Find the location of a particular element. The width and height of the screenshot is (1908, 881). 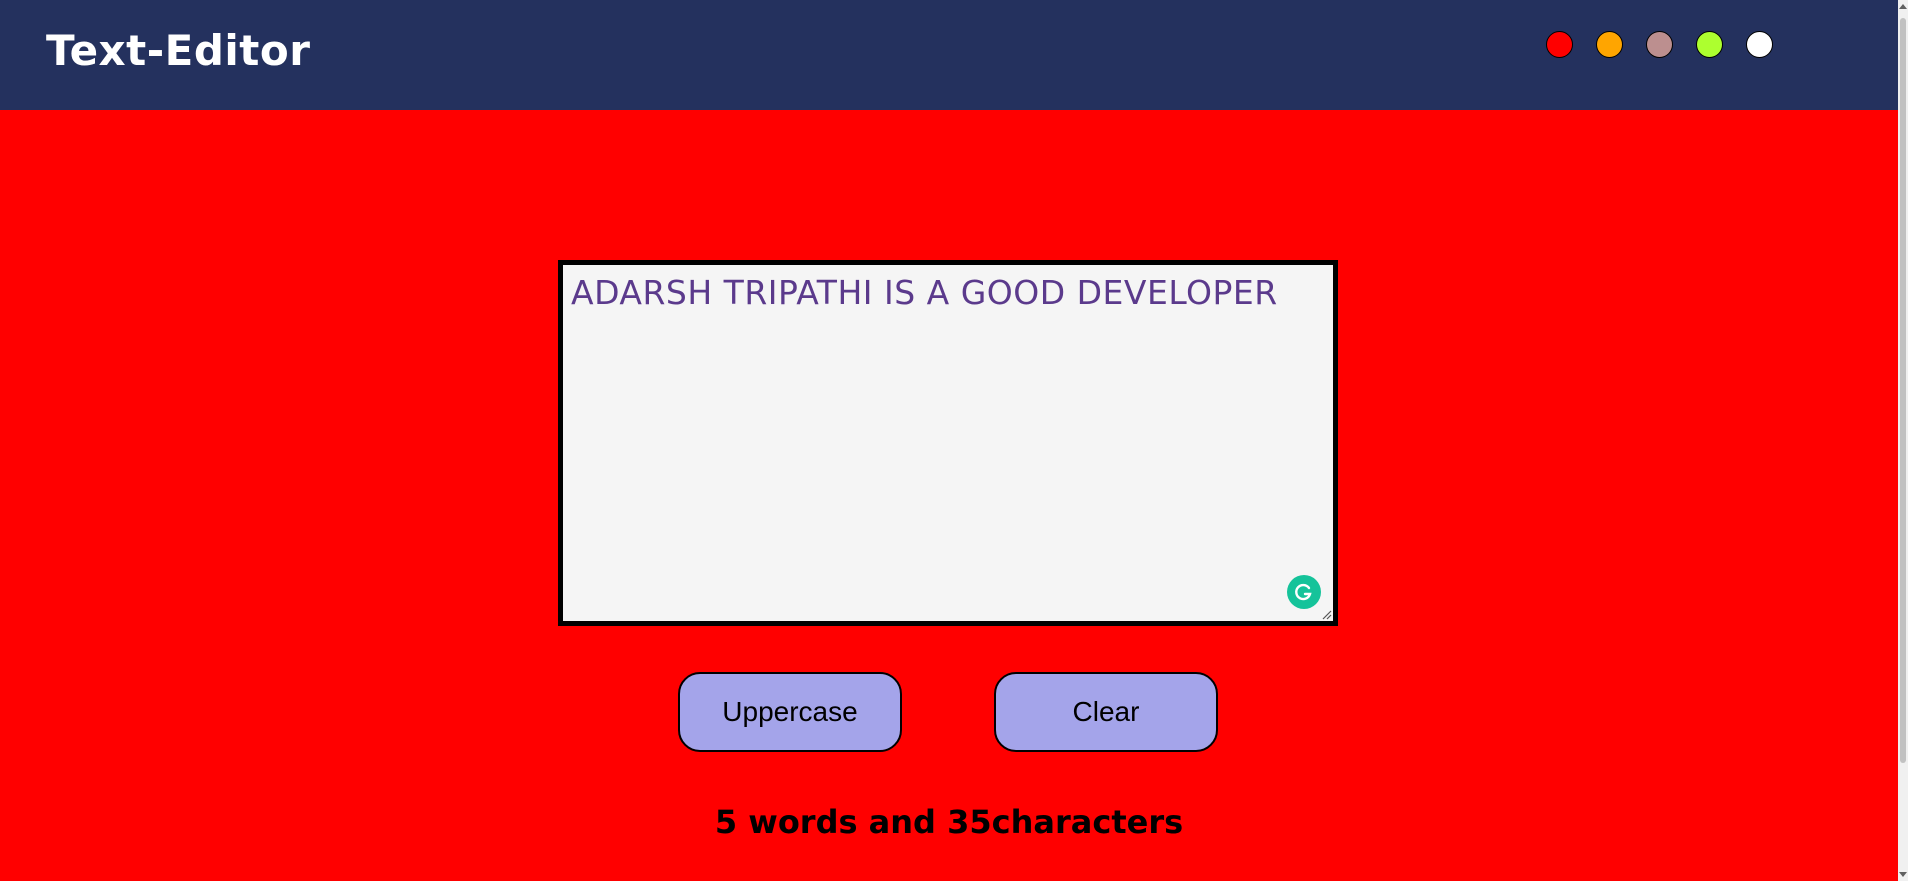

grammarly-glyph-icon is located at coordinates (1303, 592).